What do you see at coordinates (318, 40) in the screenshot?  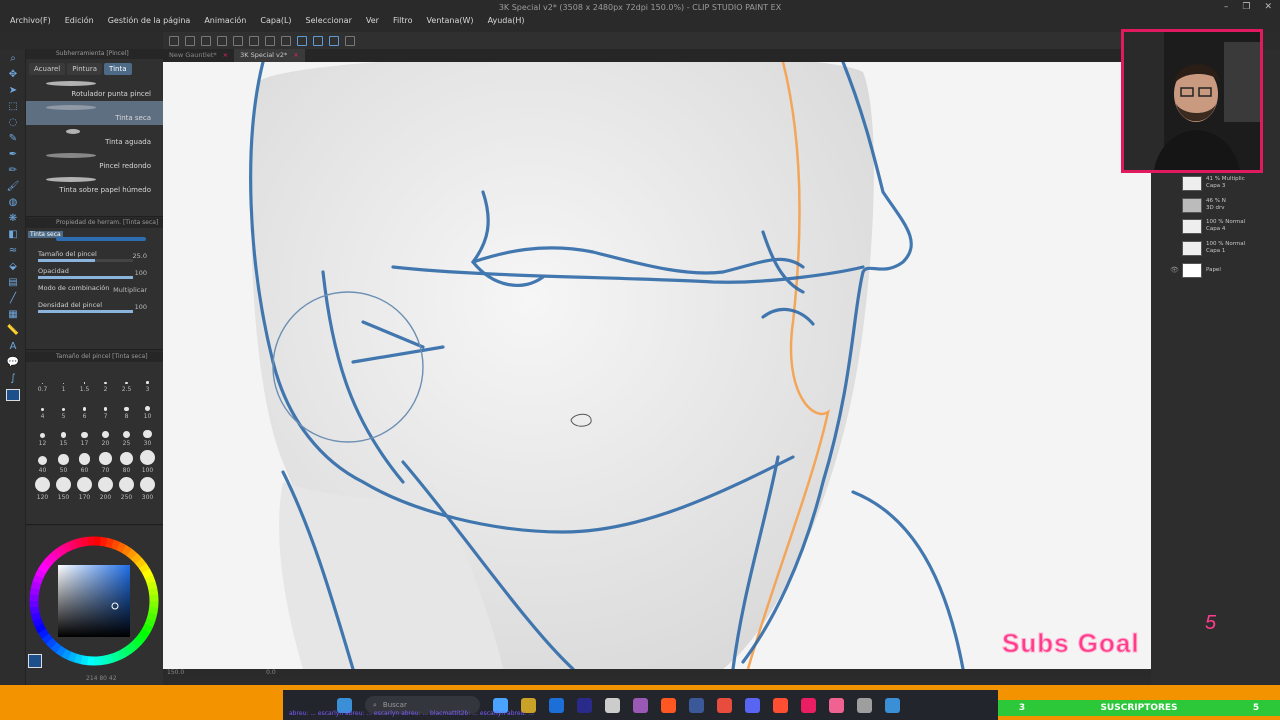 I see `snap-special-ruler-icon` at bounding box center [318, 40].